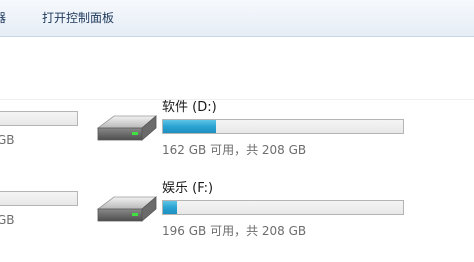 The image size is (474, 262). I want to click on drive-name: 娱乐 (F:), so click(188, 188).